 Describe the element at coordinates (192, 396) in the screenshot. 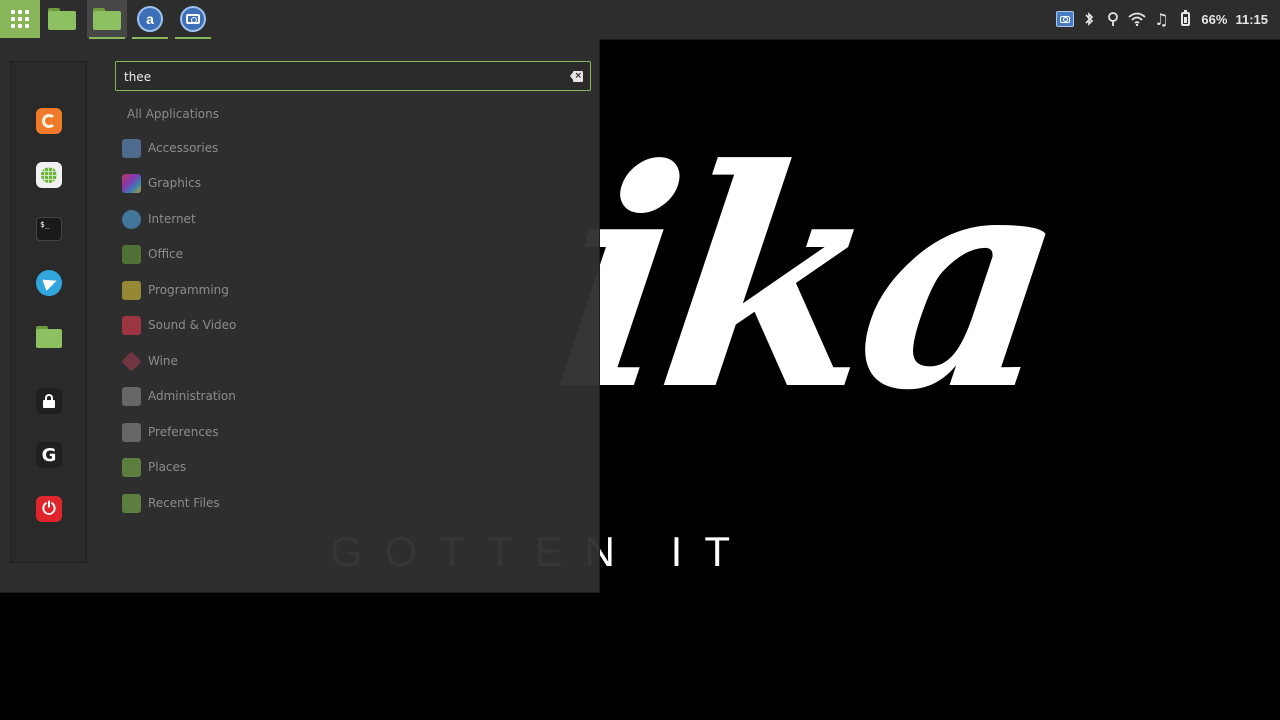

I see `category-label: Administration` at that location.